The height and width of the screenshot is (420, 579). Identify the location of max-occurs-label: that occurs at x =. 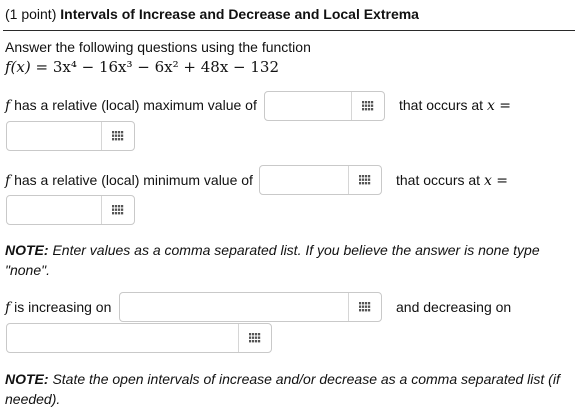
(455, 105).